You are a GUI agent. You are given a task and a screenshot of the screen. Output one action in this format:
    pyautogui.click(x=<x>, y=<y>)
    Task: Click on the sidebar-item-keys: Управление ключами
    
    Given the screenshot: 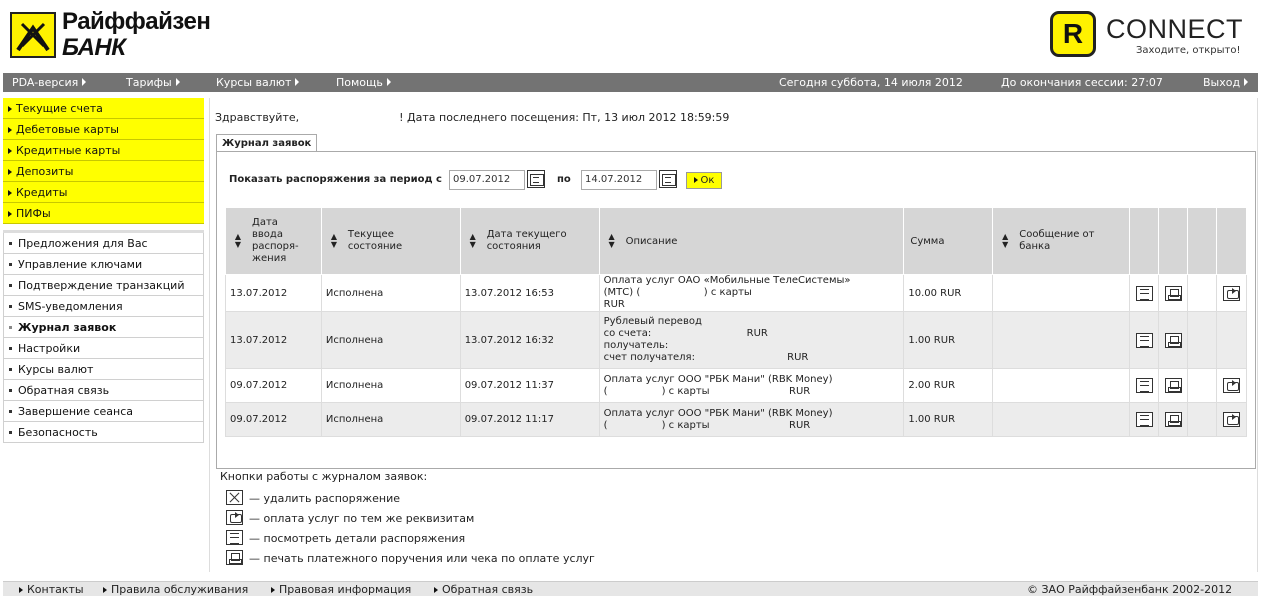 What is the action you would take?
    pyautogui.click(x=103, y=264)
    